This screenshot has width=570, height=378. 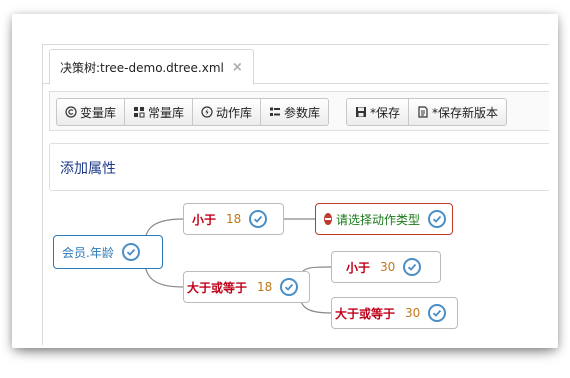 I want to click on grid-icon, so click(x=139, y=112).